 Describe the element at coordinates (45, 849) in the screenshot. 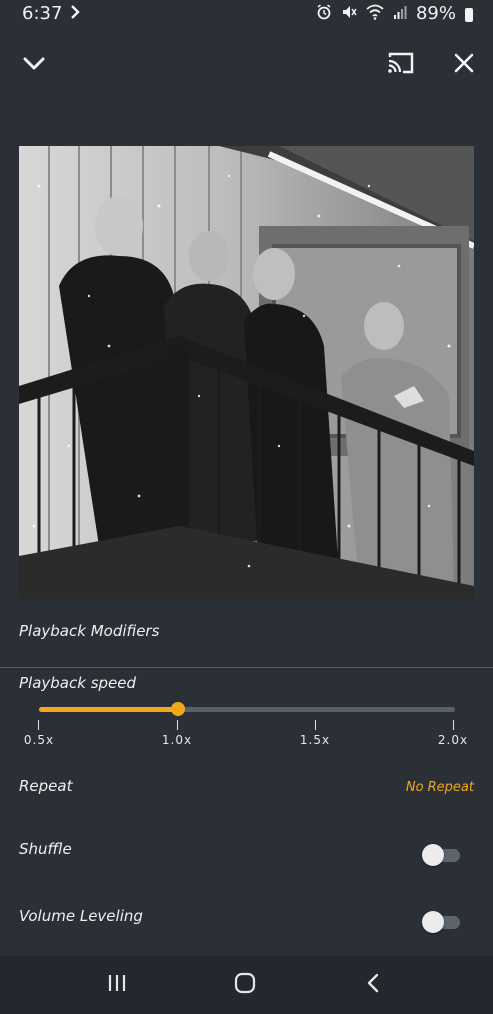

I see `shuffle-label: Shuffle` at that location.